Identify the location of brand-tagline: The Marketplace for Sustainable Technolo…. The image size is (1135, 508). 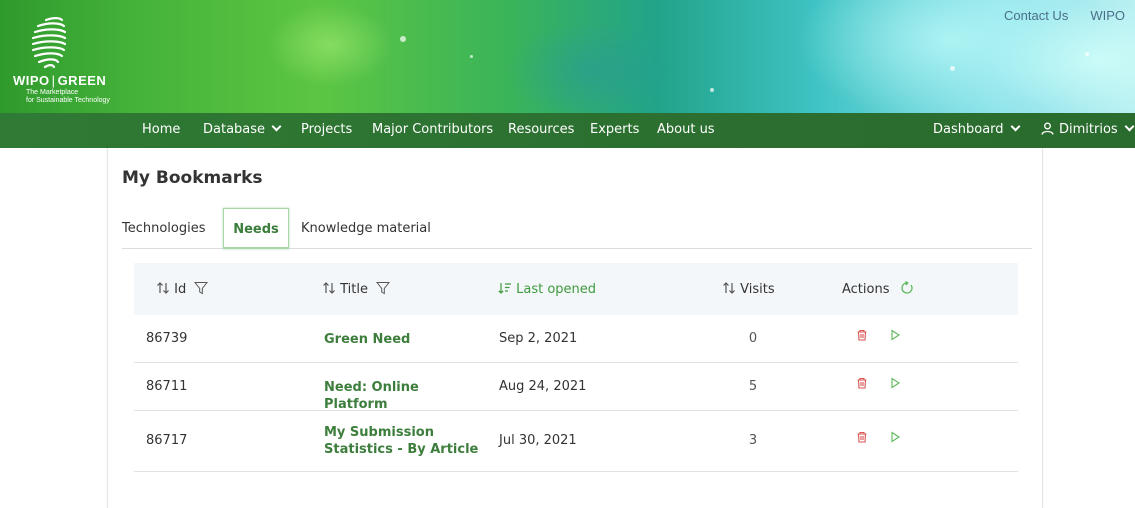
(68, 97).